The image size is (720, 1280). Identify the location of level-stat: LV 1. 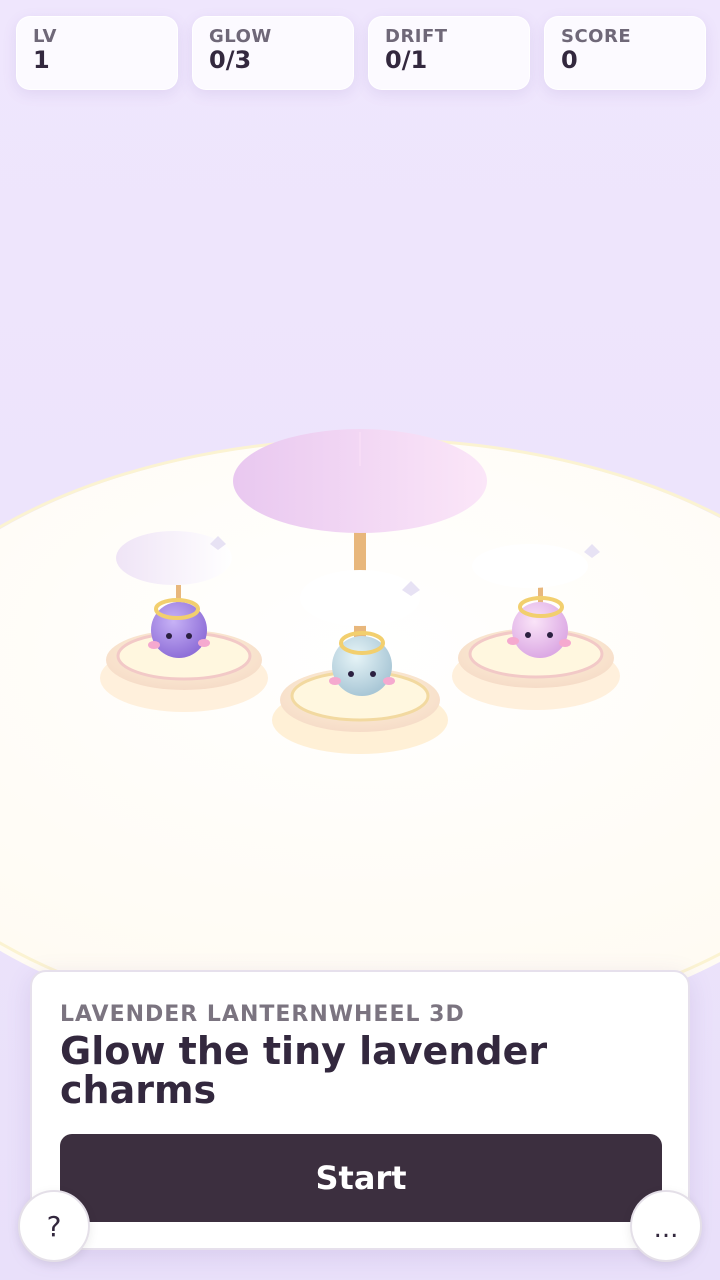
(97, 53).